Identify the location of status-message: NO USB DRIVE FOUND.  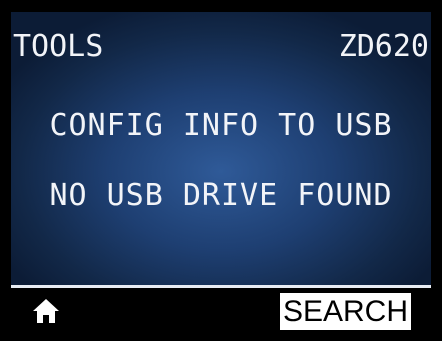
(221, 195).